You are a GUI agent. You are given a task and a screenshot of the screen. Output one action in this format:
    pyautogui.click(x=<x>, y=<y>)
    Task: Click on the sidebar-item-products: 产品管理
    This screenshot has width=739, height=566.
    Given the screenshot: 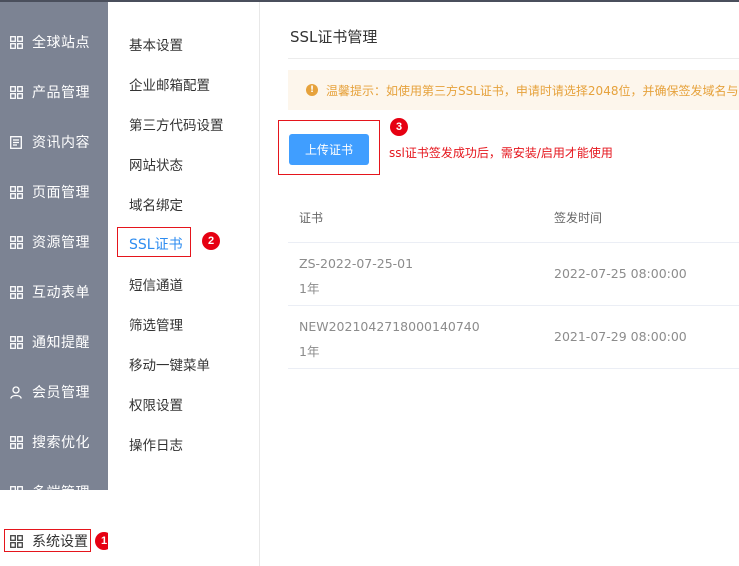 What is the action you would take?
    pyautogui.click(x=54, y=92)
    